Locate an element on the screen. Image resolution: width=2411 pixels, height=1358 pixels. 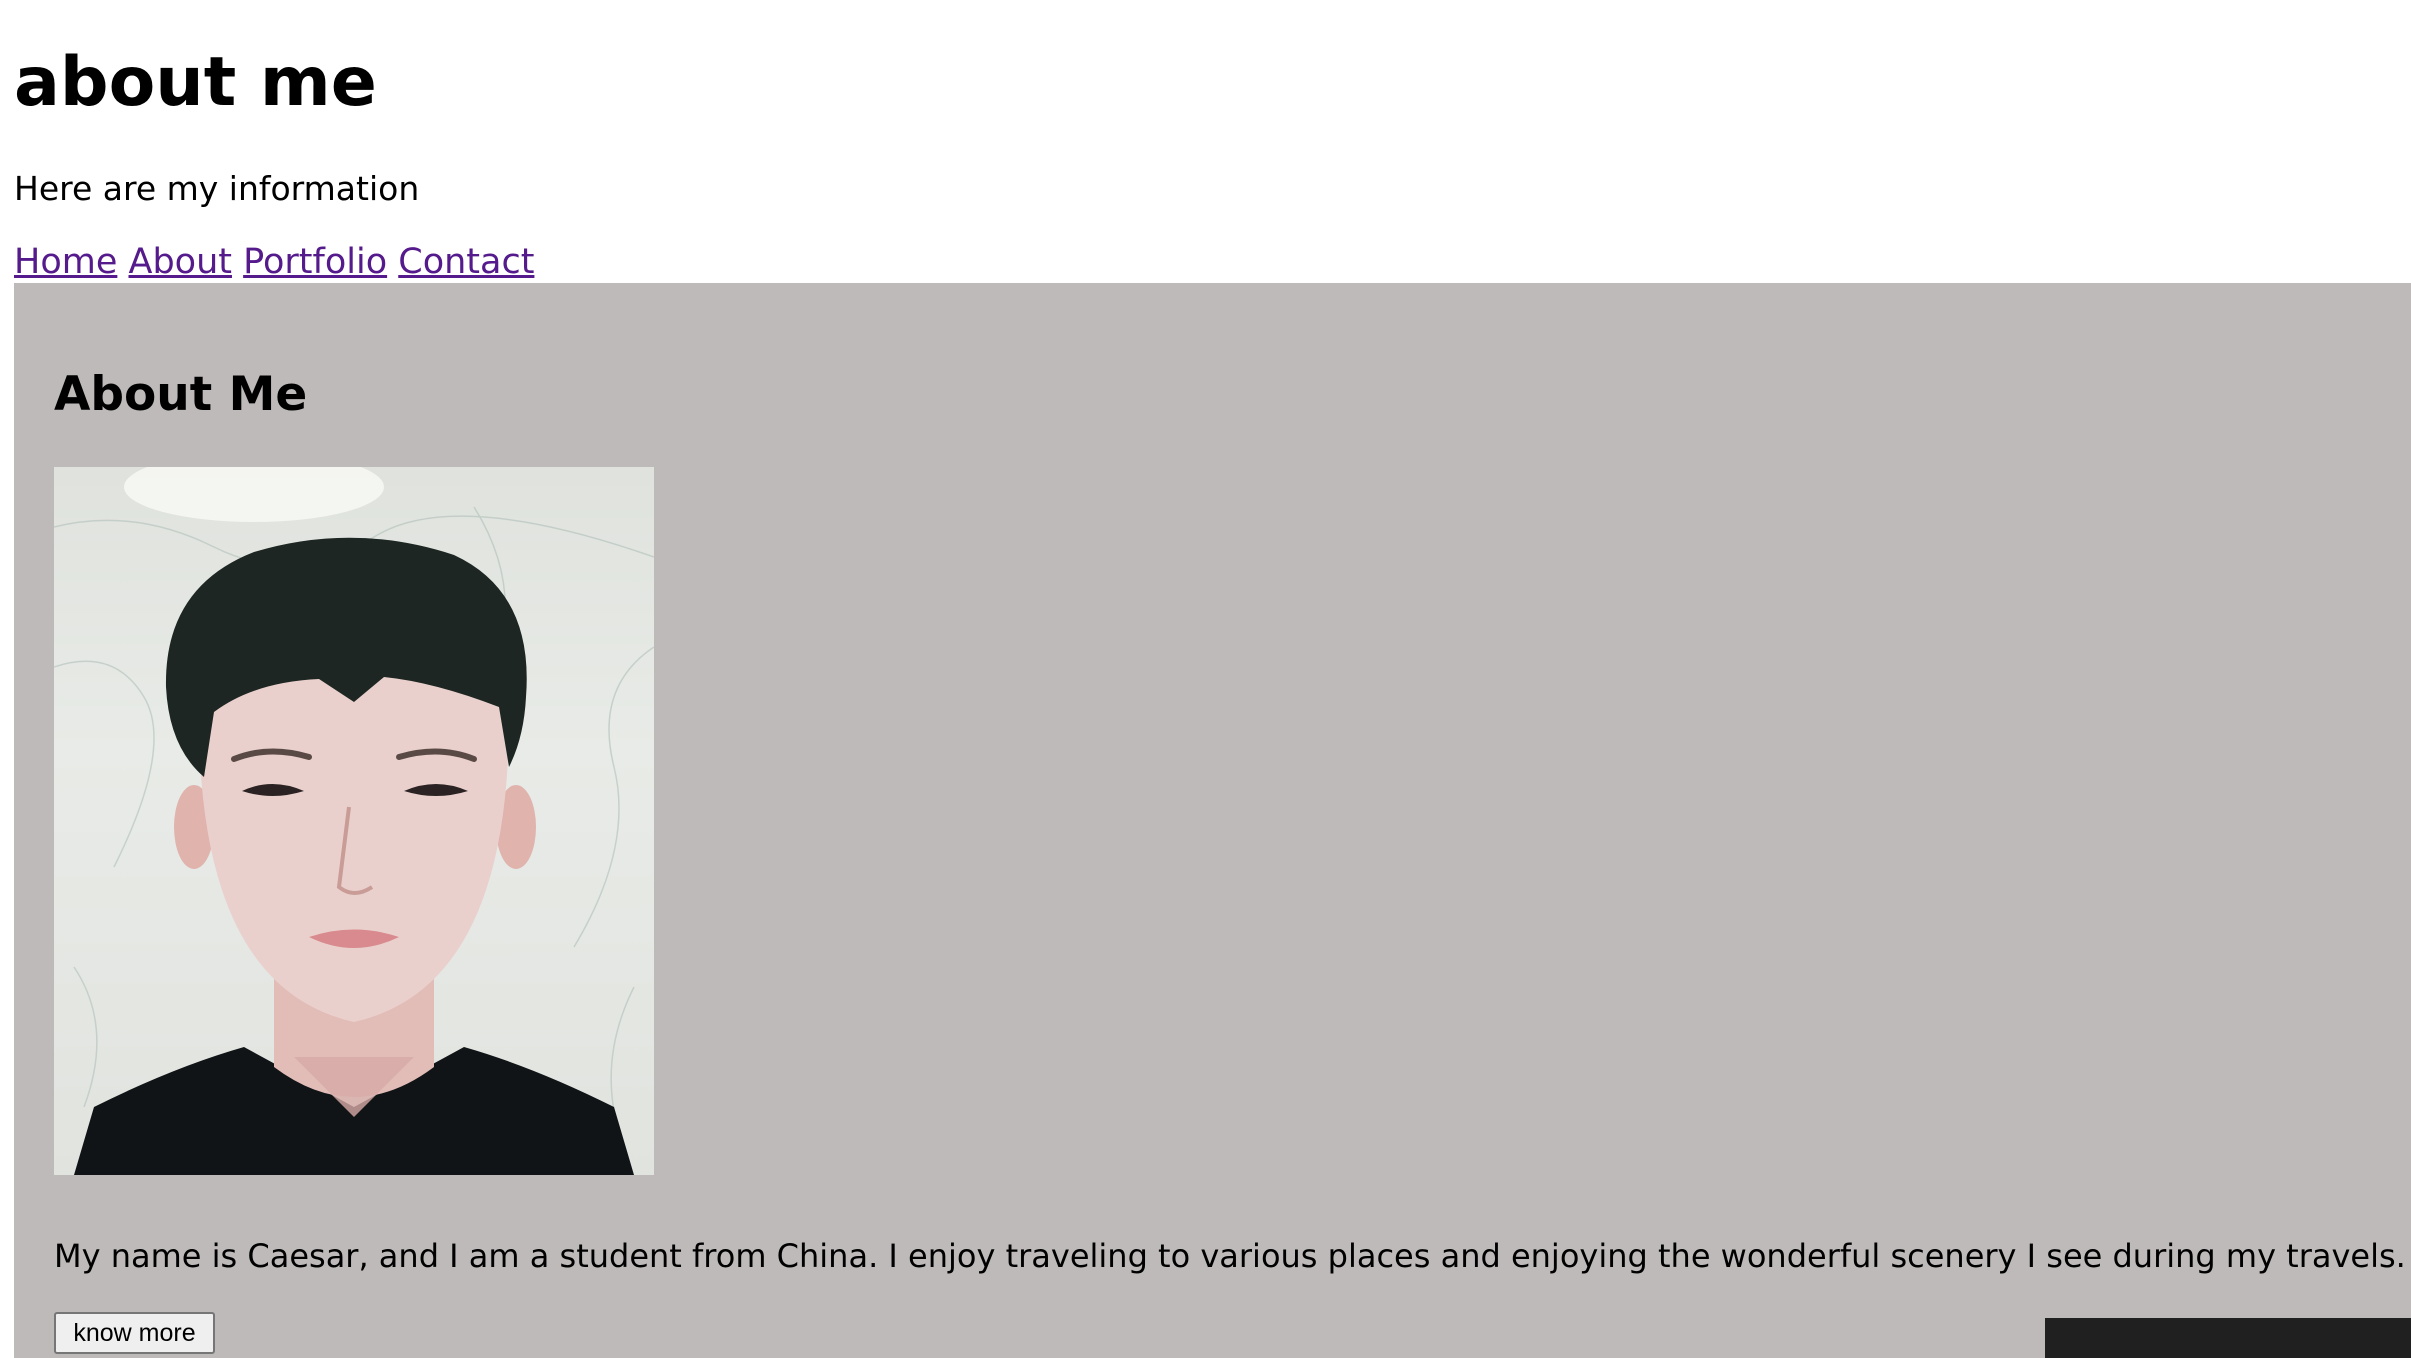
about-section-title: About Me is located at coordinates (181, 394).